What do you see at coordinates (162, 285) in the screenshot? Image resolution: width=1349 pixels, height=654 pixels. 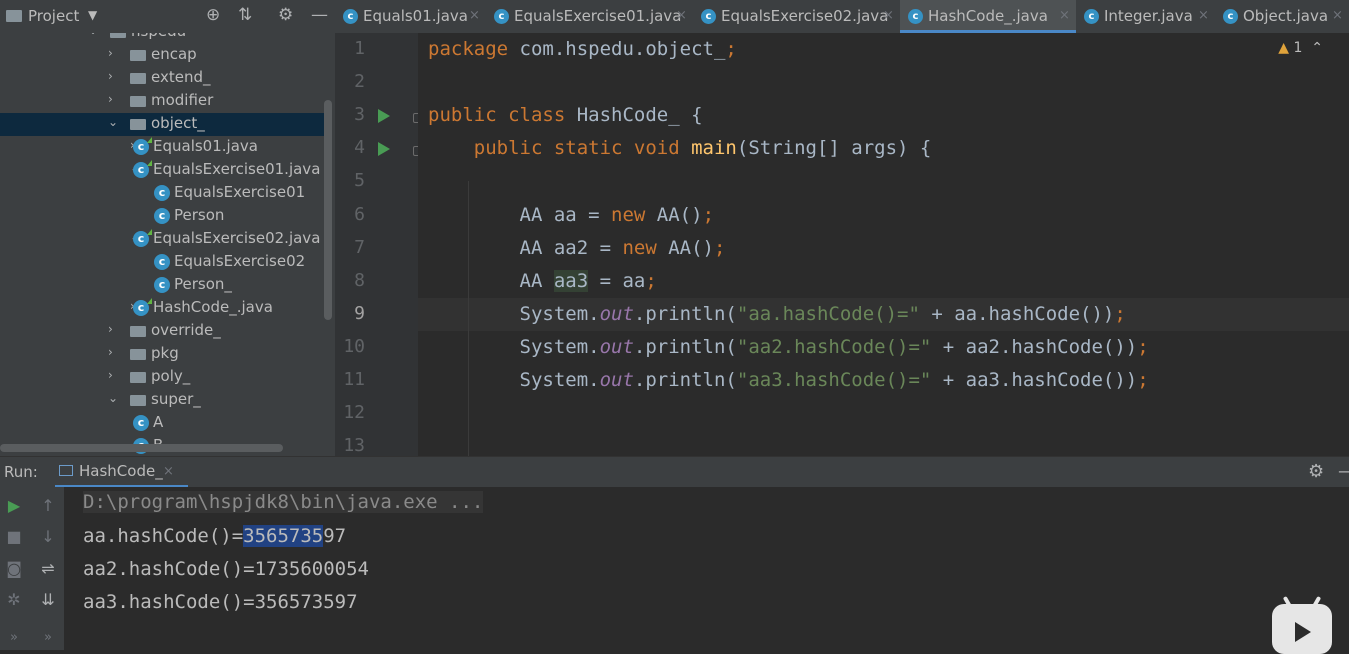 I see `tree-item-person: c Person_` at bounding box center [162, 285].